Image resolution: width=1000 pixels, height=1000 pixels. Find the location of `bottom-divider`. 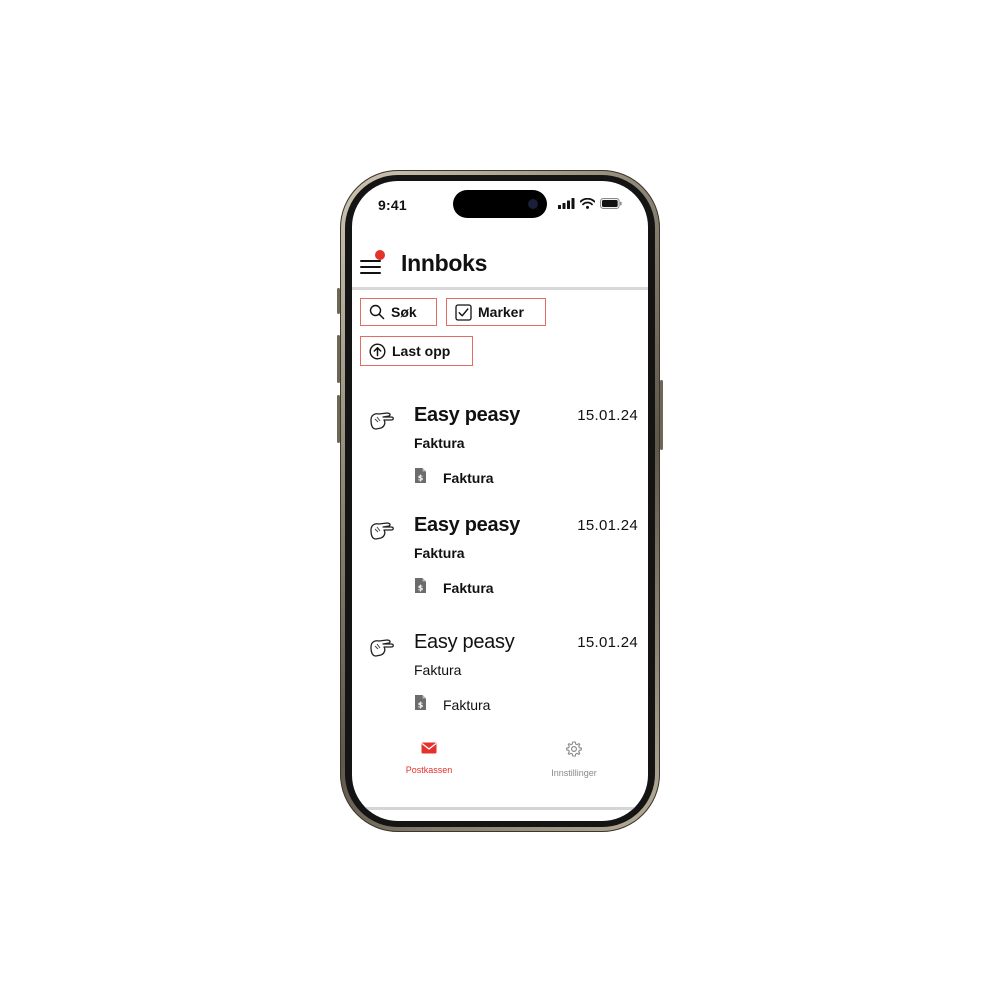

bottom-divider is located at coordinates (500, 808).